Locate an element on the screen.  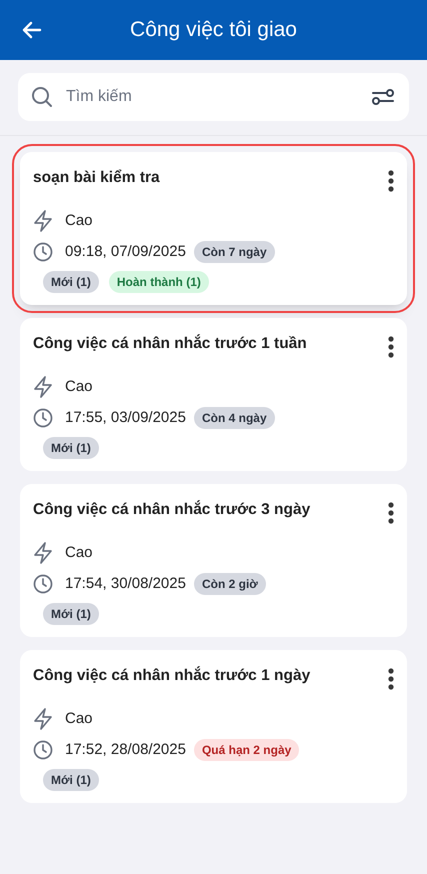
due-date: 17:52, 28/08/2025 is located at coordinates (125, 750).